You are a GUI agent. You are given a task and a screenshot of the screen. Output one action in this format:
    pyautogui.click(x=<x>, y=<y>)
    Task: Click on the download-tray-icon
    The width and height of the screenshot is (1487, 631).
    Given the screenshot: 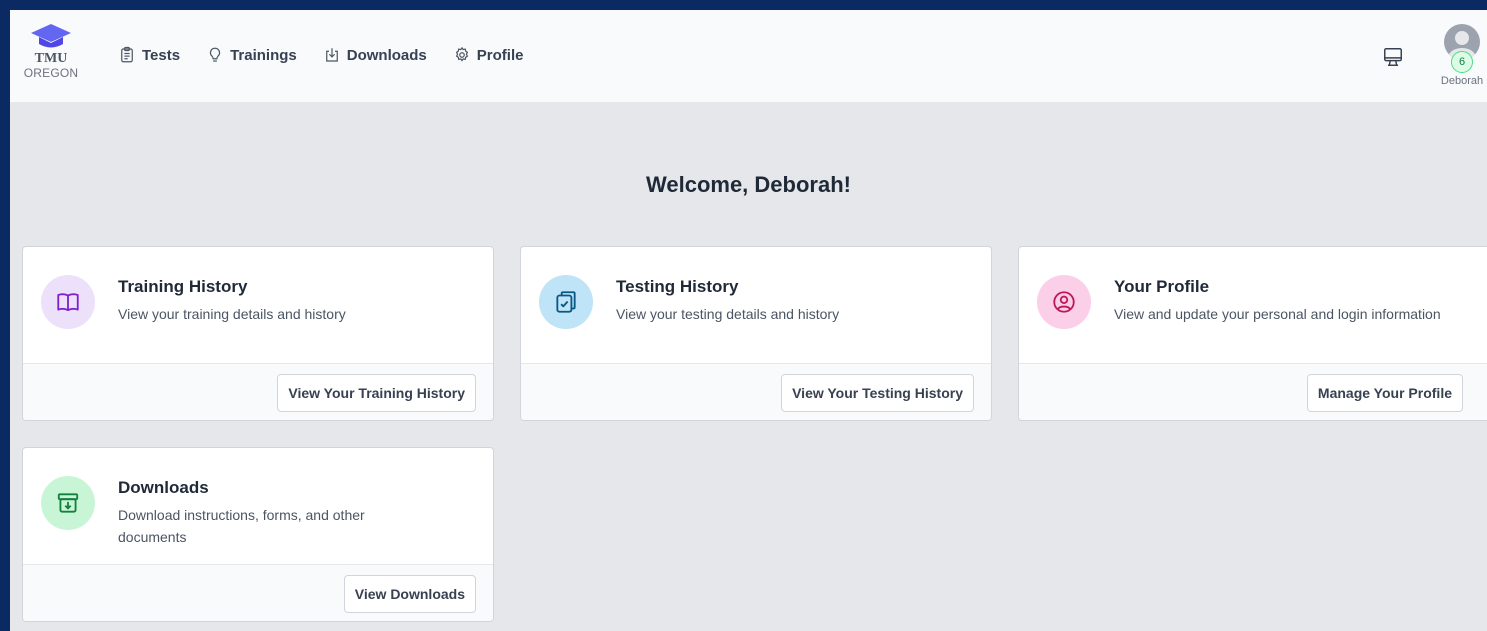 What is the action you would take?
    pyautogui.click(x=331, y=55)
    